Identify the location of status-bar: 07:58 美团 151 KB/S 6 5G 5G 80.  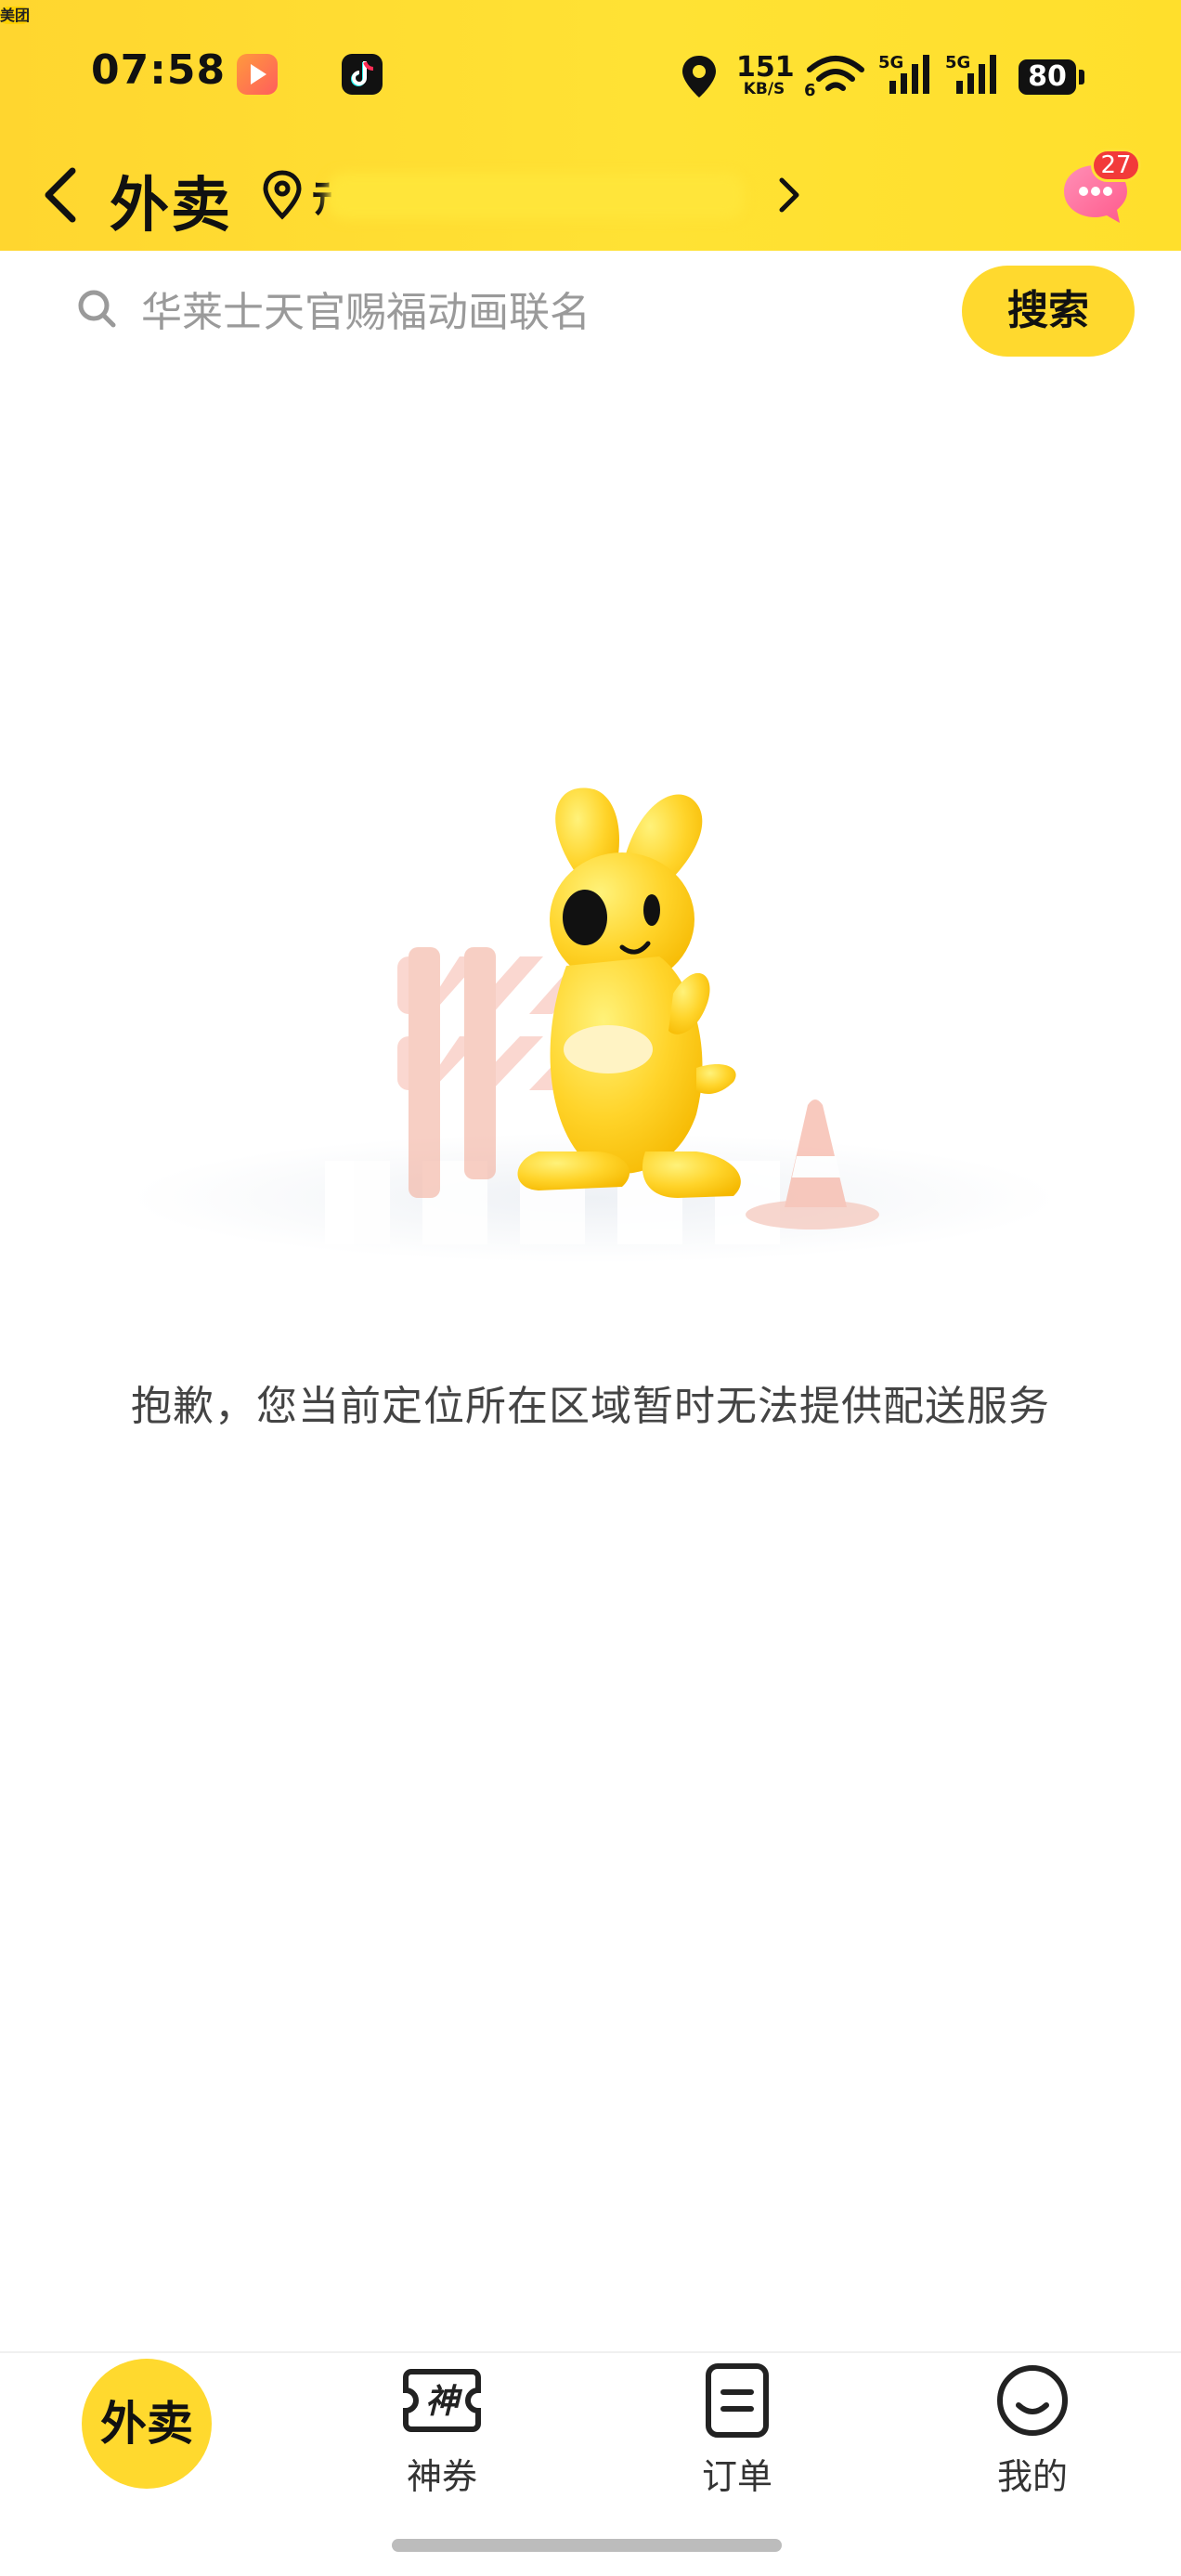
(590, 75).